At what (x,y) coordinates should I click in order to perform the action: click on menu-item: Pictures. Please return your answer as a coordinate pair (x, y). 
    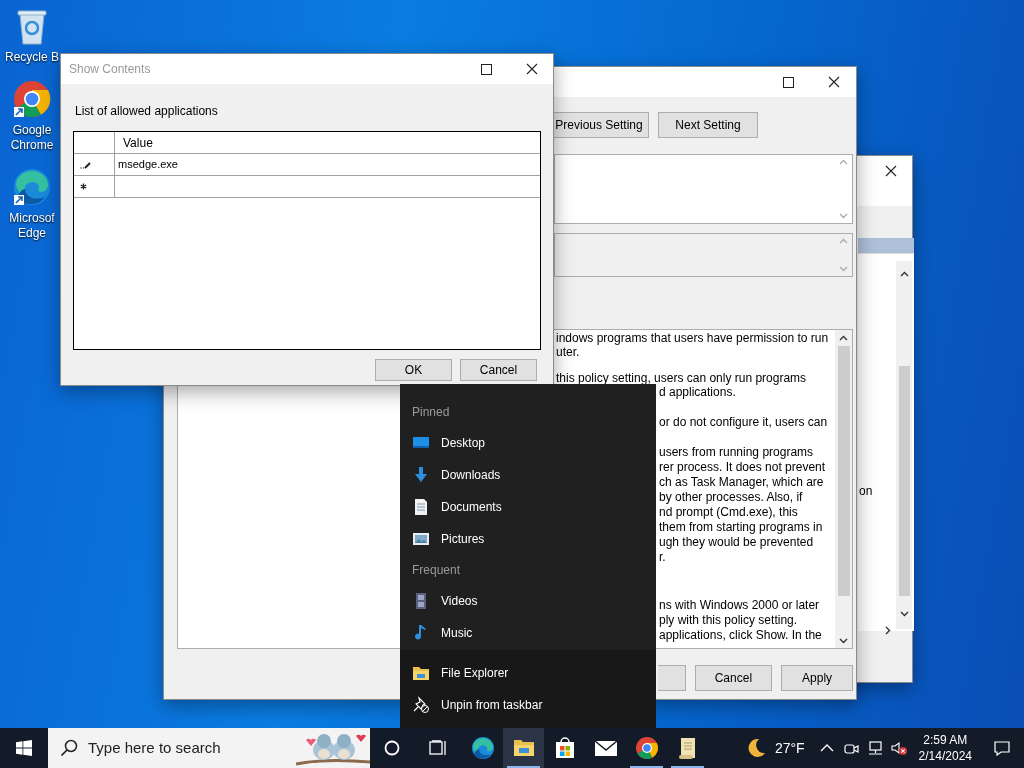
    Looking at the image, I should click on (528, 539).